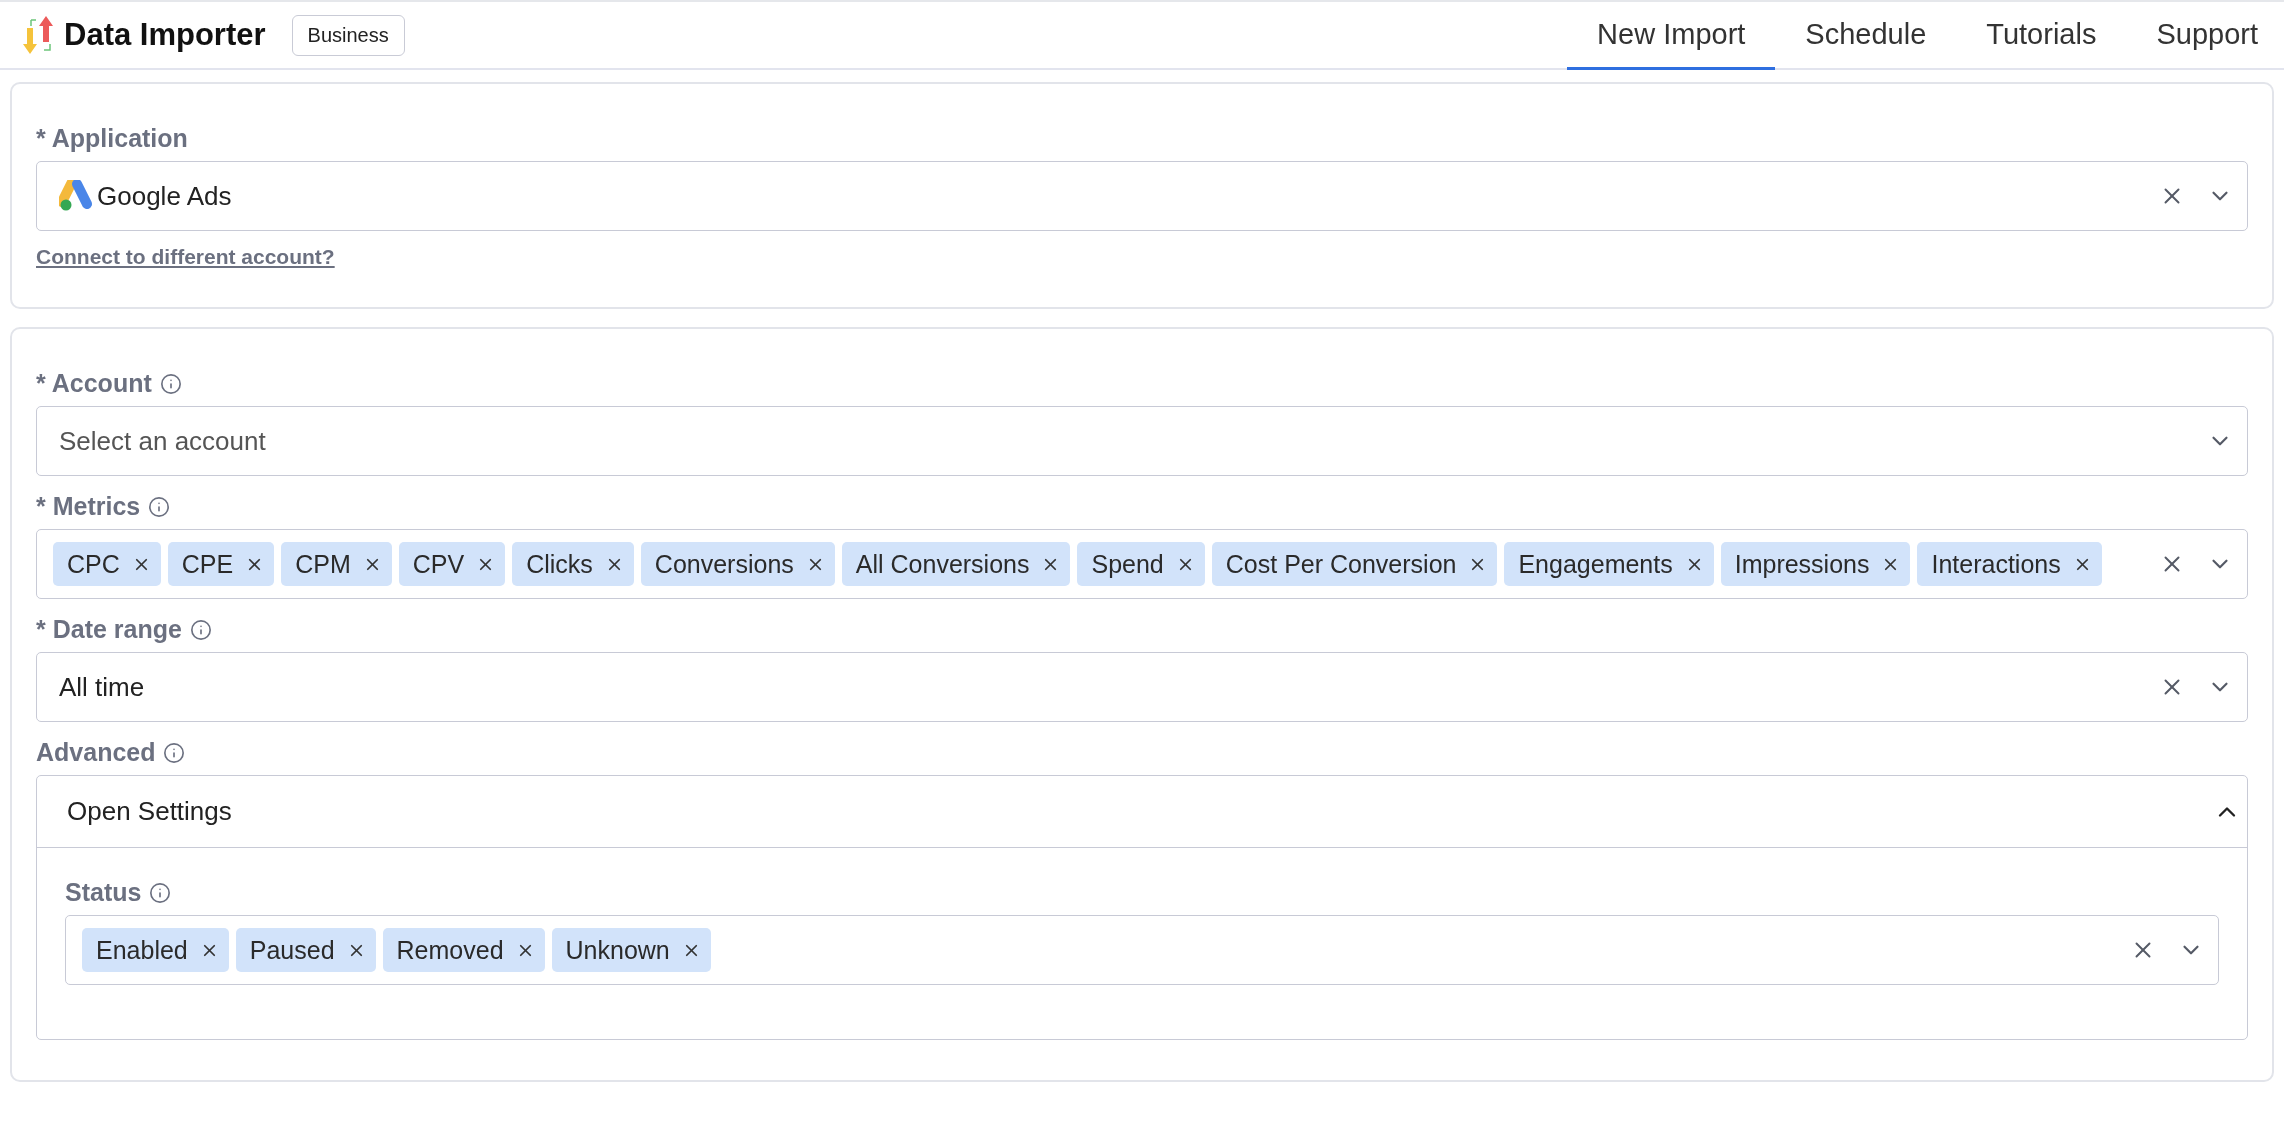  I want to click on tag-label: Interactions, so click(1996, 564).